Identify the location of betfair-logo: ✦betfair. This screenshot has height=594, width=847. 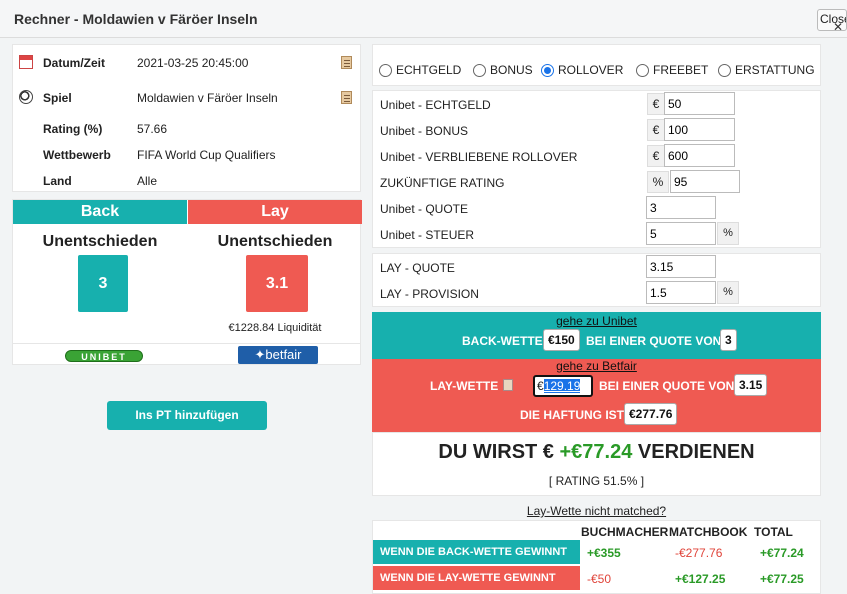
(278, 355).